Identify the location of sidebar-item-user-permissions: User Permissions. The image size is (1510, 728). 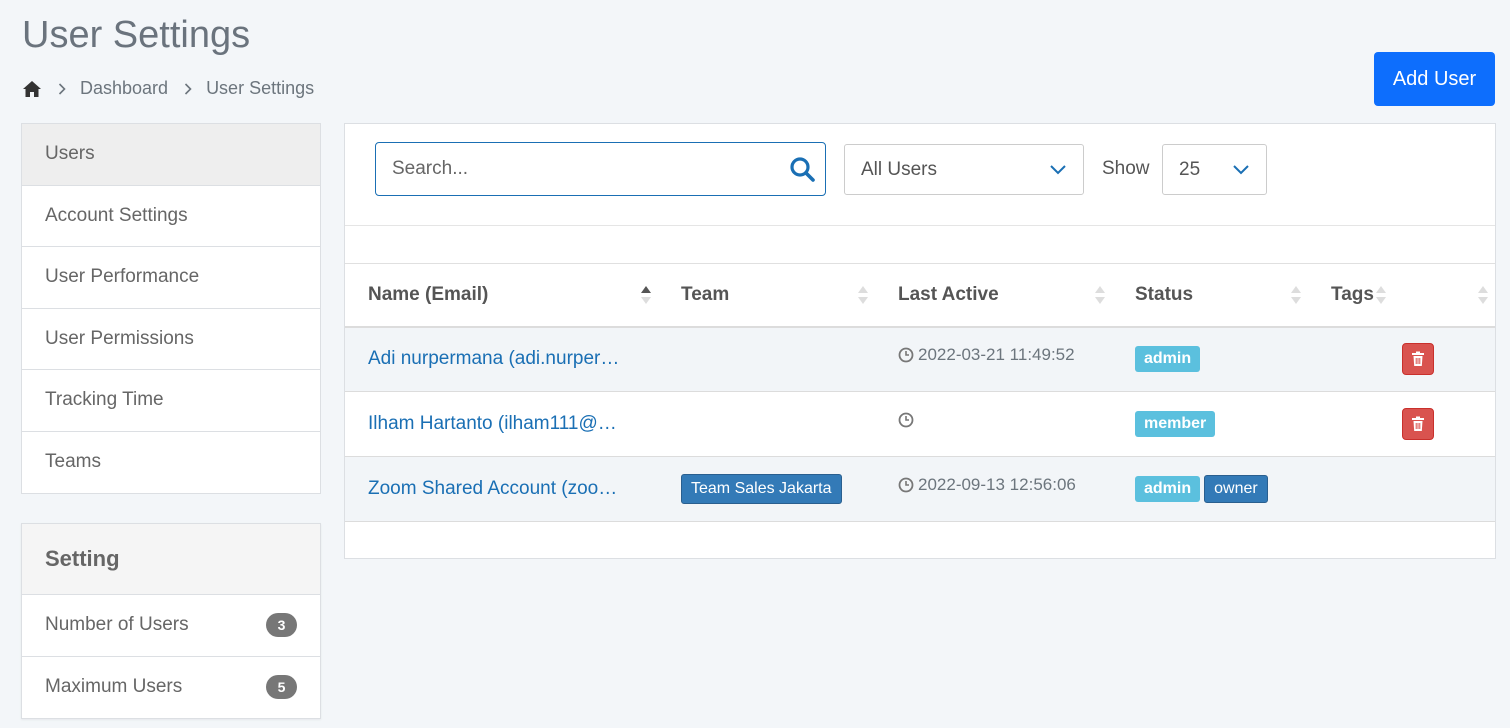
(171, 339).